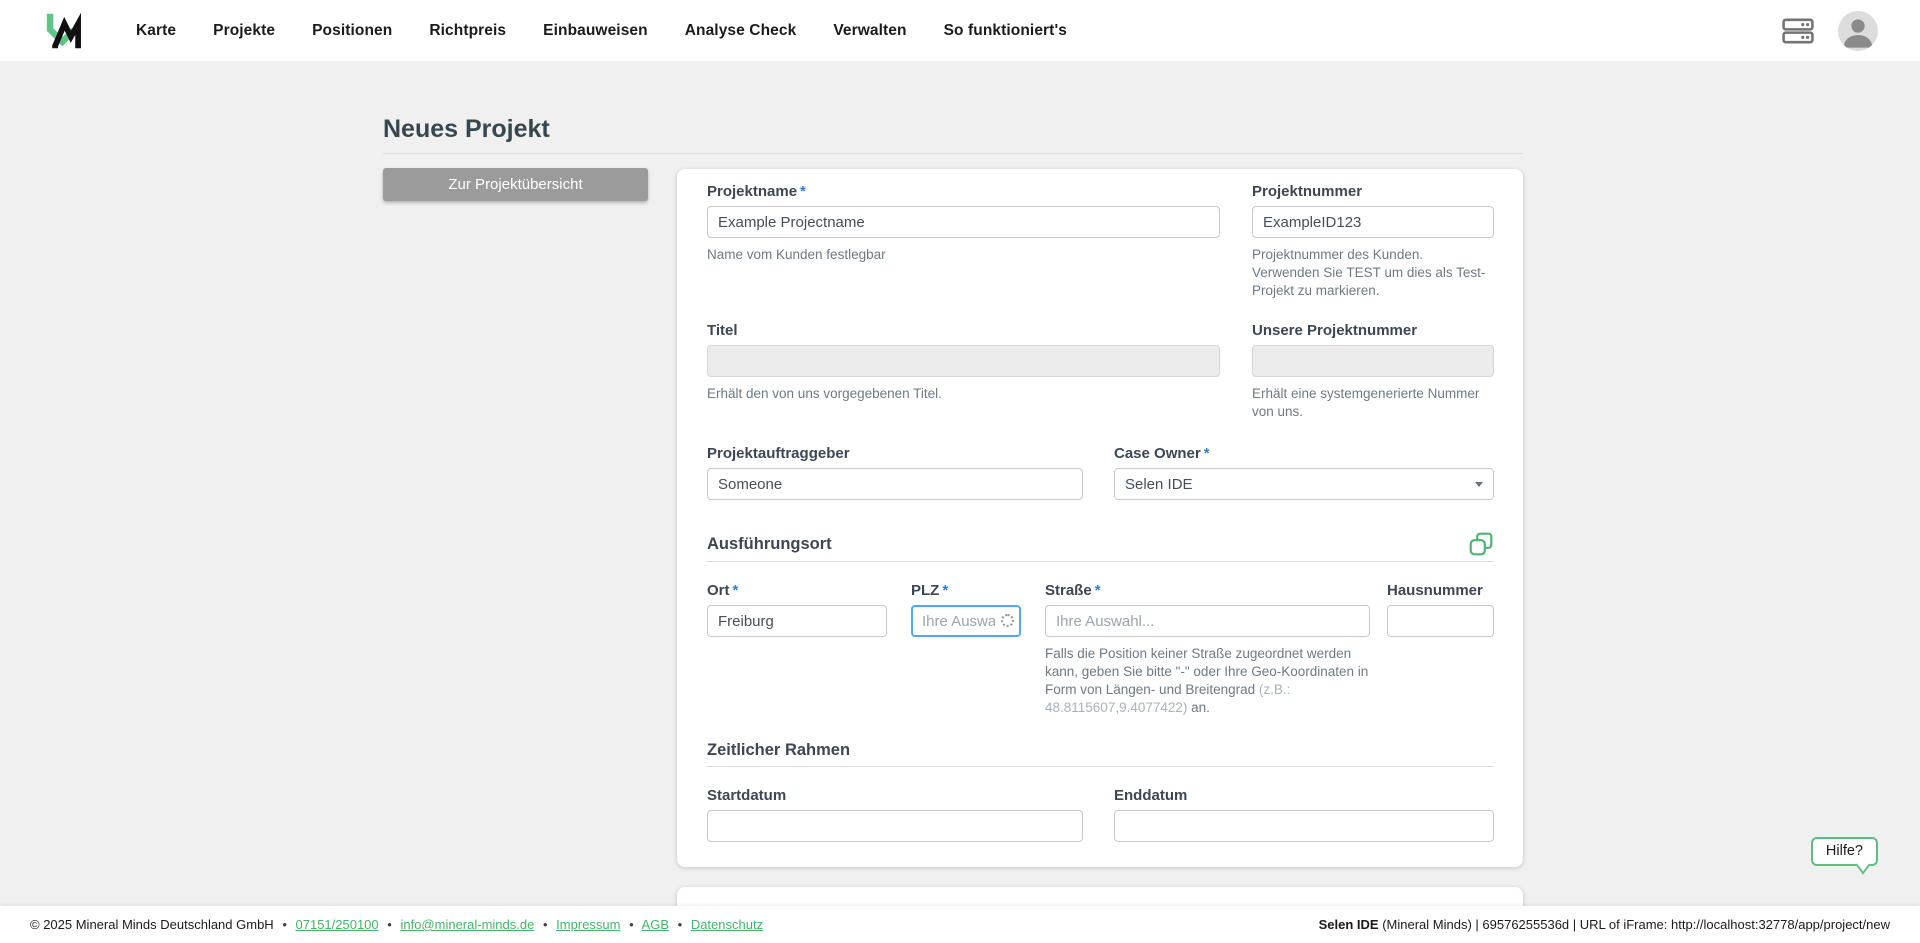 The height and width of the screenshot is (943, 1920). Describe the element at coordinates (467, 31) in the screenshot. I see `nav-item-richtpreis: Richtpreis` at that location.